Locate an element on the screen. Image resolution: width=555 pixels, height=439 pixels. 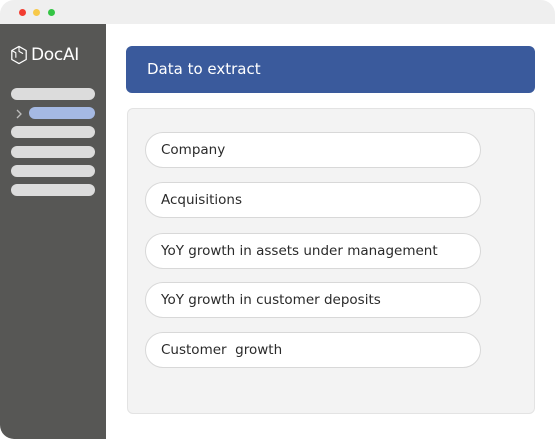
app-name: DocAI is located at coordinates (55, 55).